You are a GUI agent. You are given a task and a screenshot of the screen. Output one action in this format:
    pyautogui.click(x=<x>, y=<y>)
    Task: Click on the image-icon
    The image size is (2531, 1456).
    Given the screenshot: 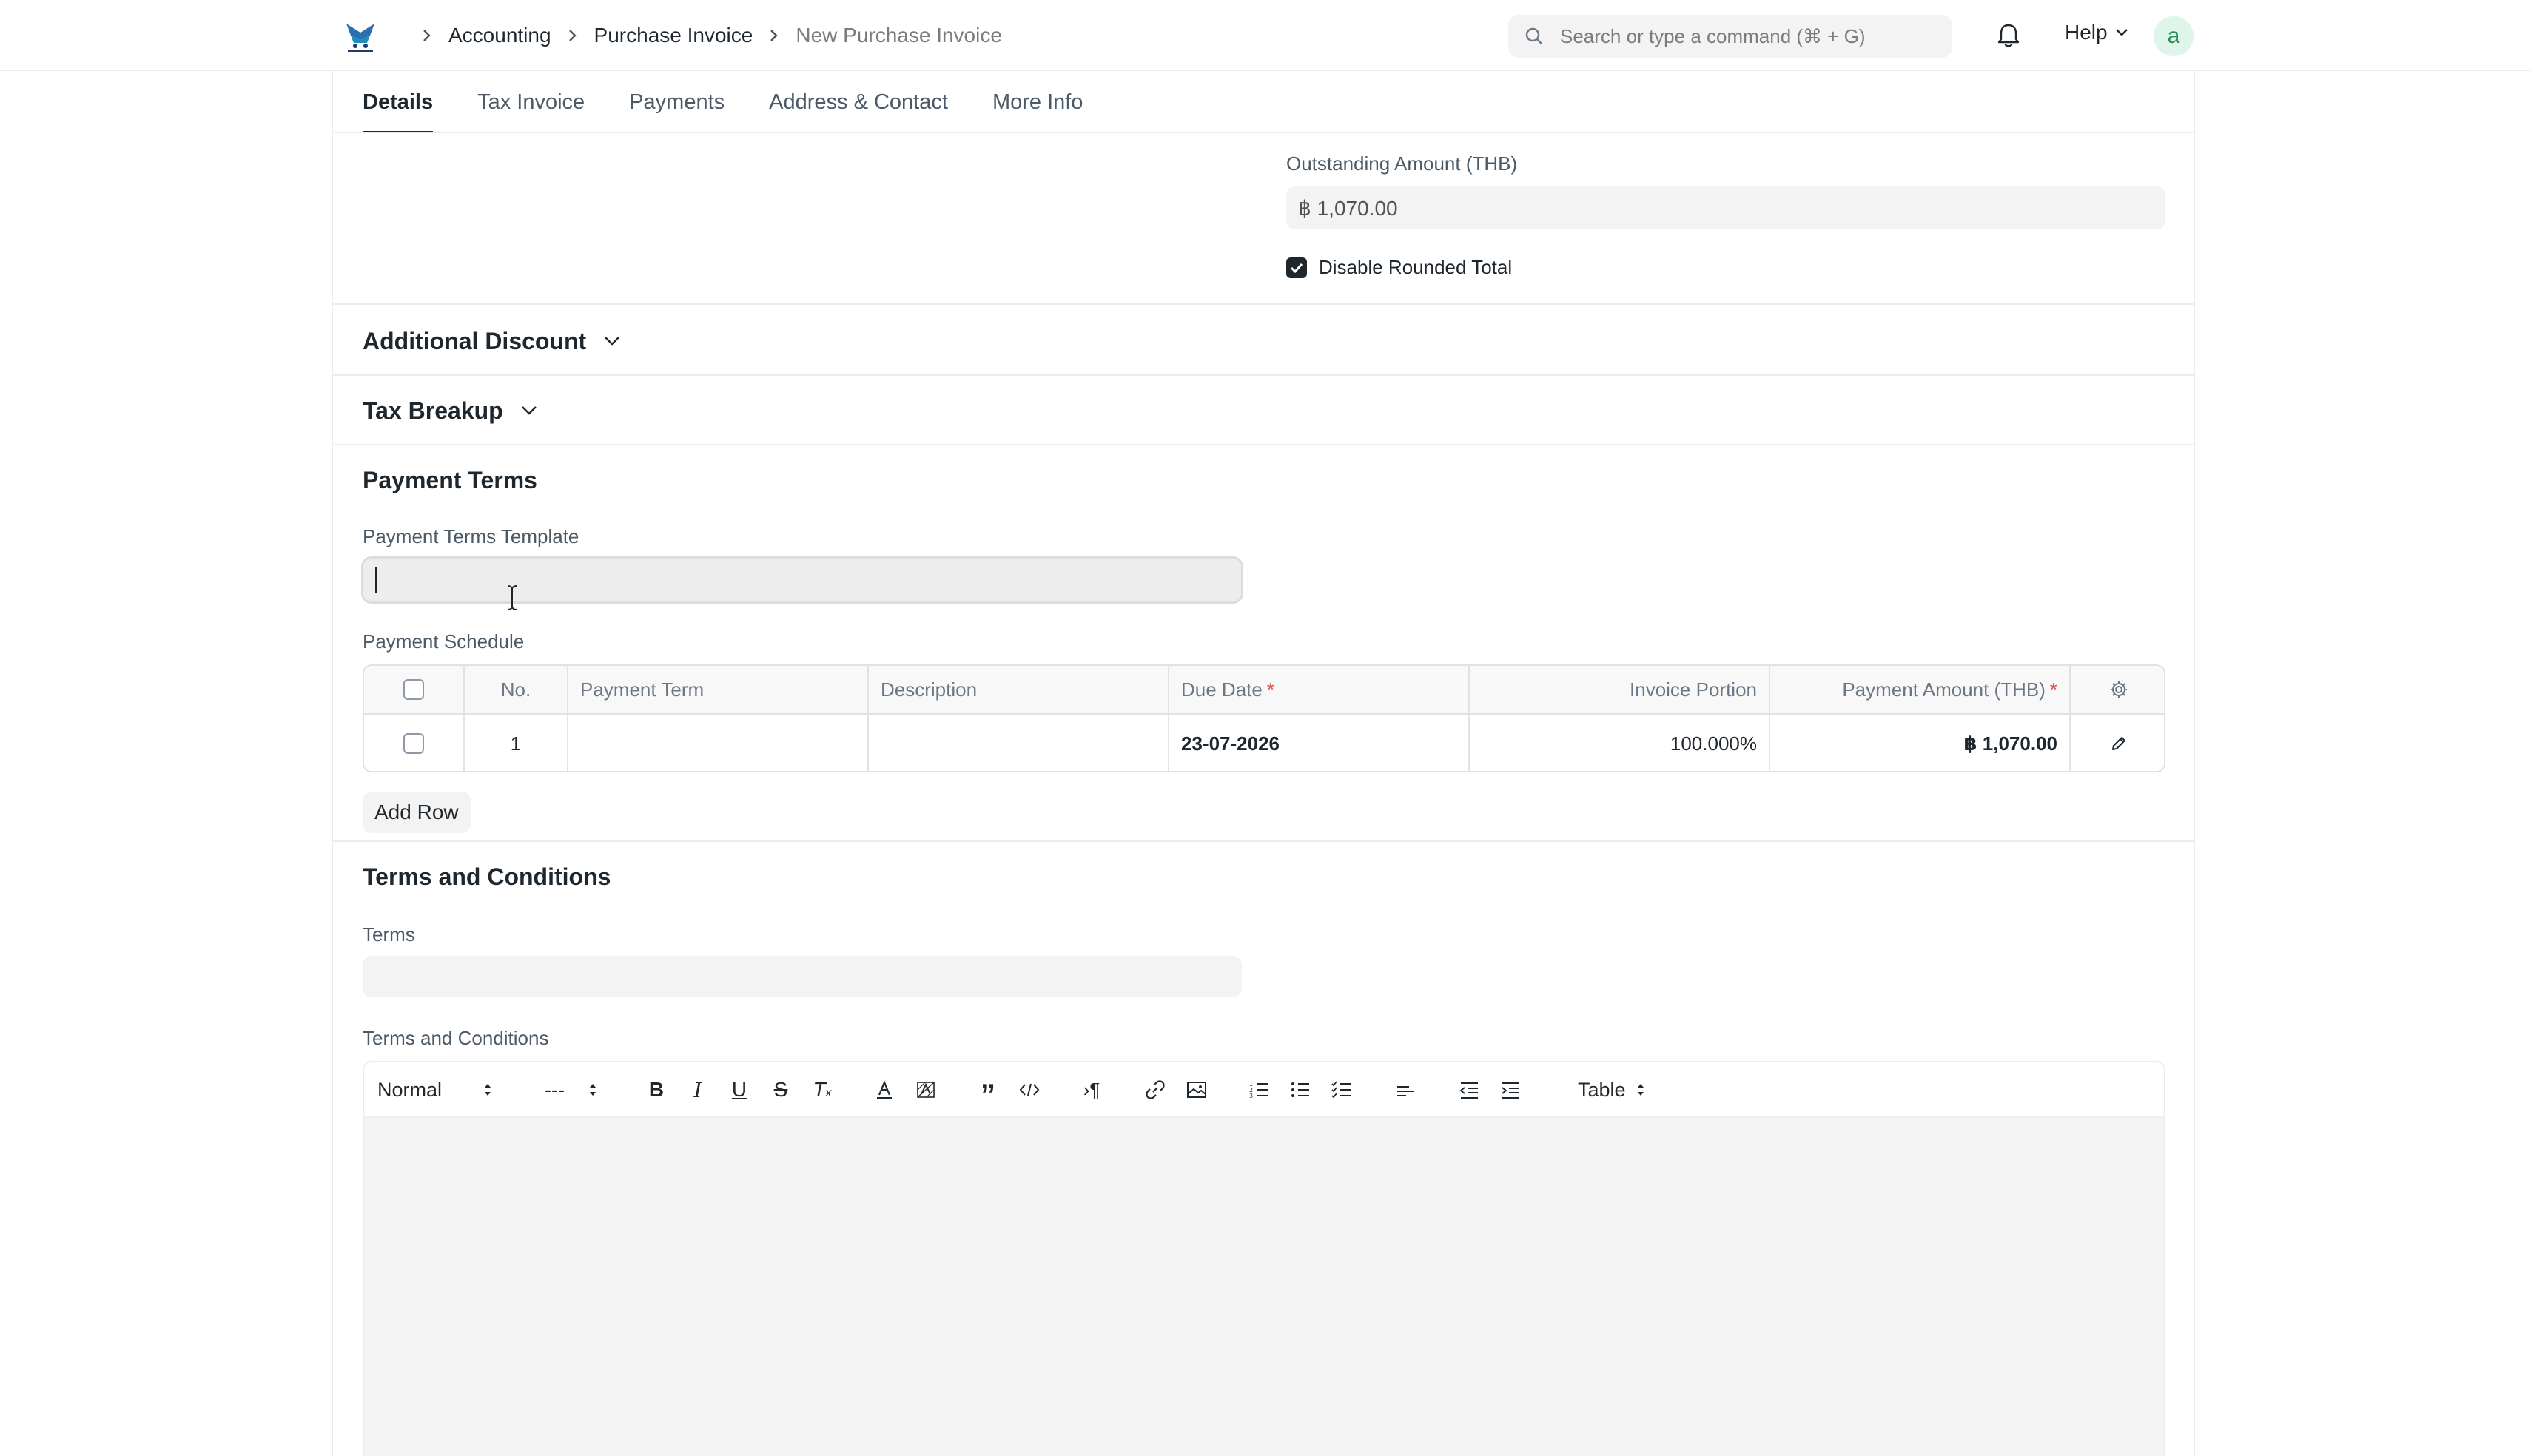 What is the action you would take?
    pyautogui.click(x=1197, y=1090)
    